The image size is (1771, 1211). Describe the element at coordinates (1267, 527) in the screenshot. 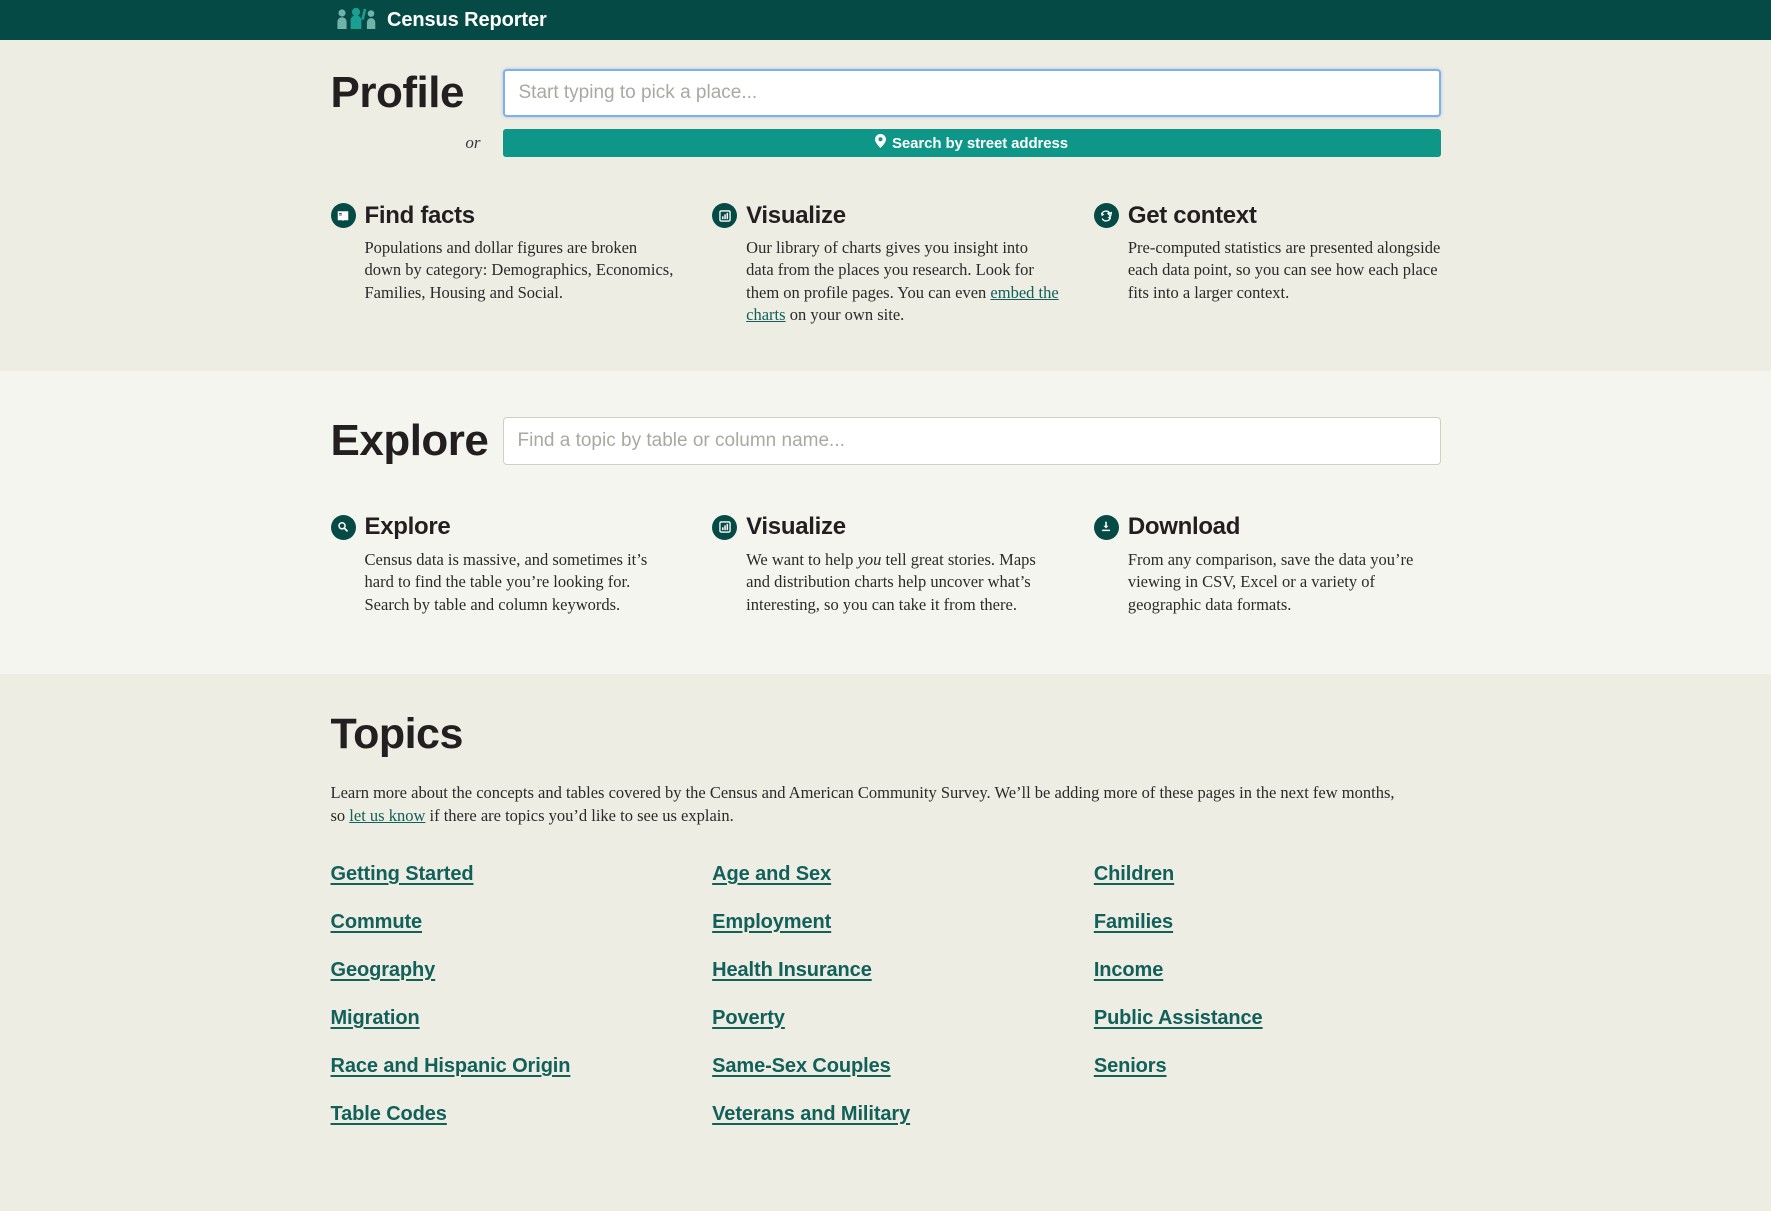

I see `card-header: Download` at that location.